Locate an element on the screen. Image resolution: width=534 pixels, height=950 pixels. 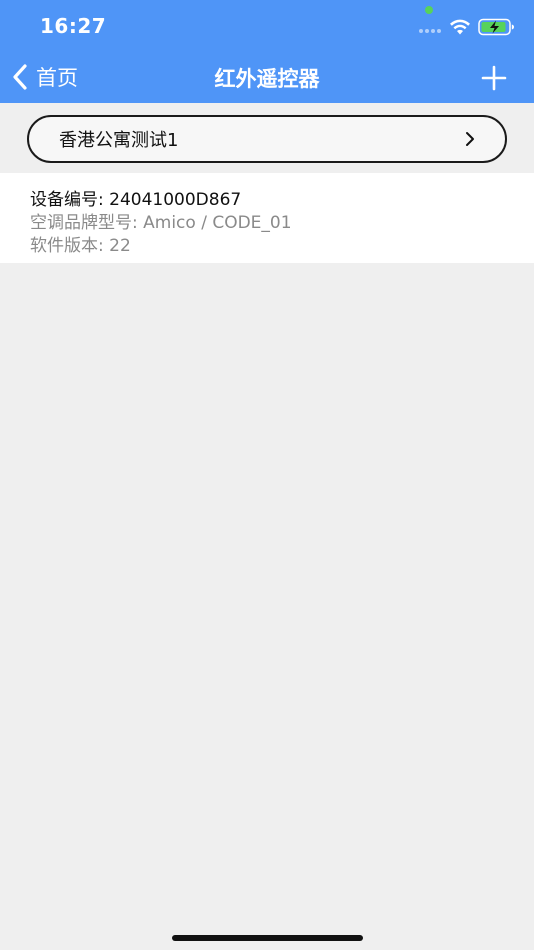
device-id: 设备编号: 24041000D867 is located at coordinates (136, 200).